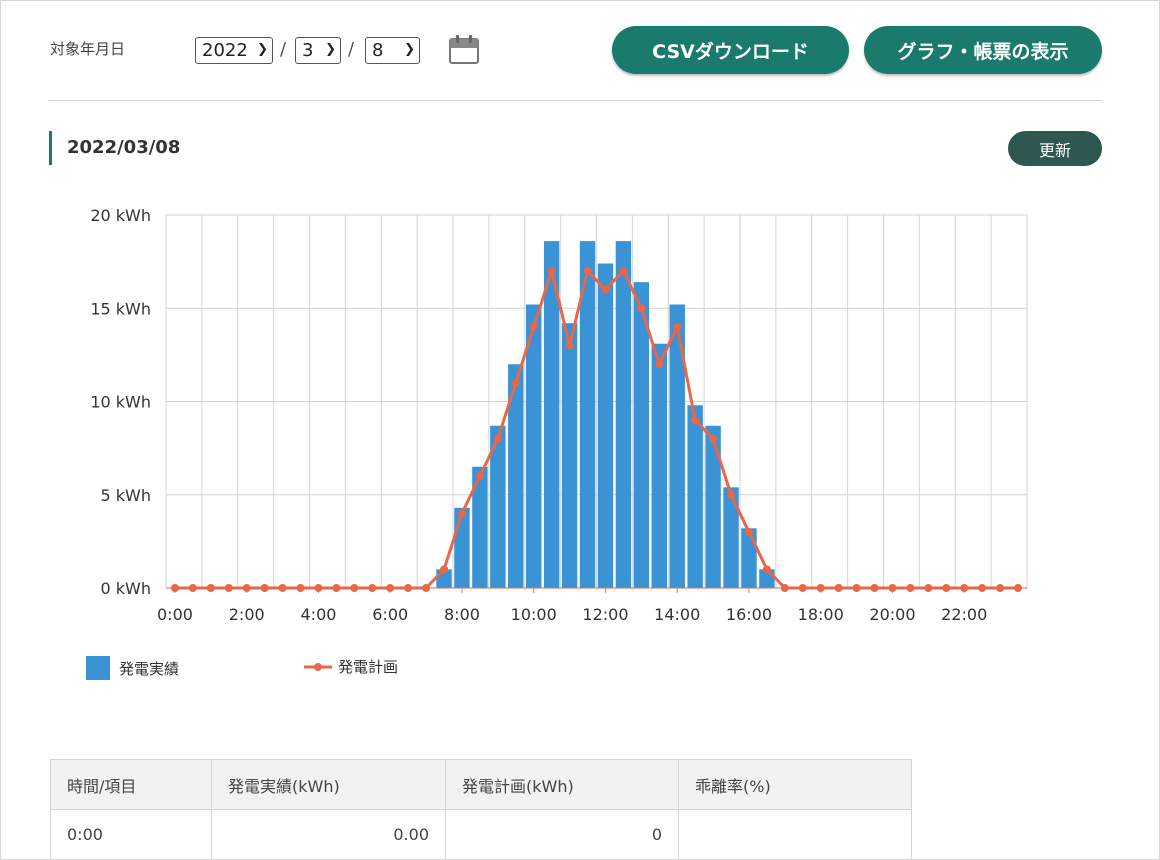  What do you see at coordinates (464, 49) in the screenshot?
I see `calendar-icon` at bounding box center [464, 49].